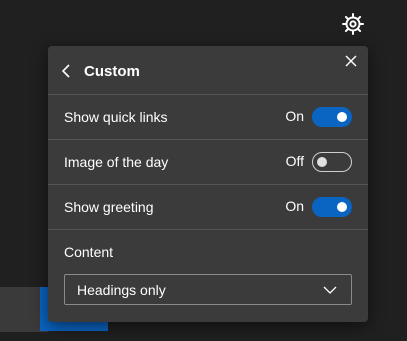 Image resolution: width=407 pixels, height=341 pixels. Describe the element at coordinates (332, 162) in the screenshot. I see `image-of-the-day-toggle` at that location.